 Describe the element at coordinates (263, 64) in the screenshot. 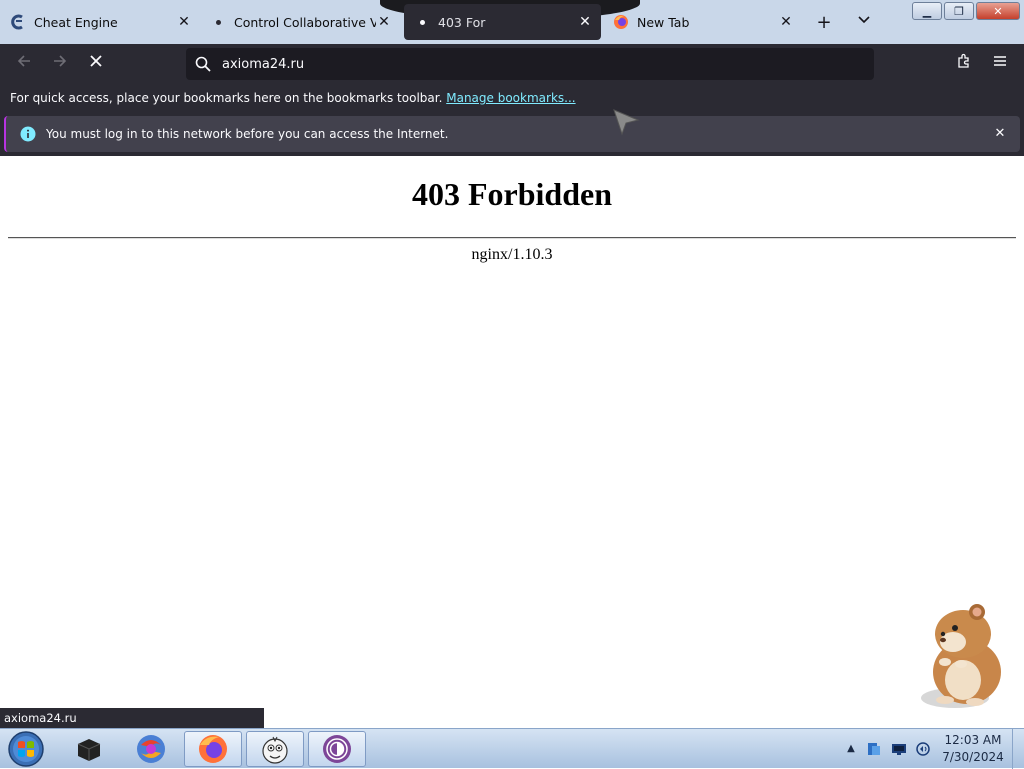

I see `url-text: axioma24.ru` at that location.